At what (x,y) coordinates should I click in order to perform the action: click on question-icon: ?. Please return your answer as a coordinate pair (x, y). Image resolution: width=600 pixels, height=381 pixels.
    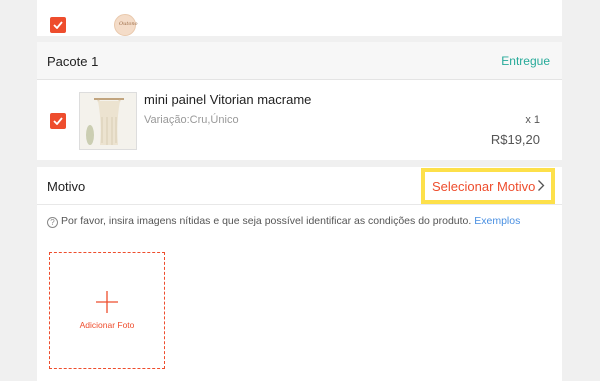
    Looking at the image, I should click on (52, 222).